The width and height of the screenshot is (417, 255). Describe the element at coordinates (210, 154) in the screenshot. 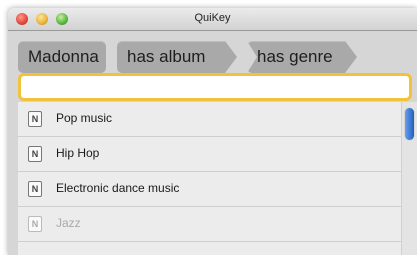

I see `list-item: N Hip Hop` at that location.